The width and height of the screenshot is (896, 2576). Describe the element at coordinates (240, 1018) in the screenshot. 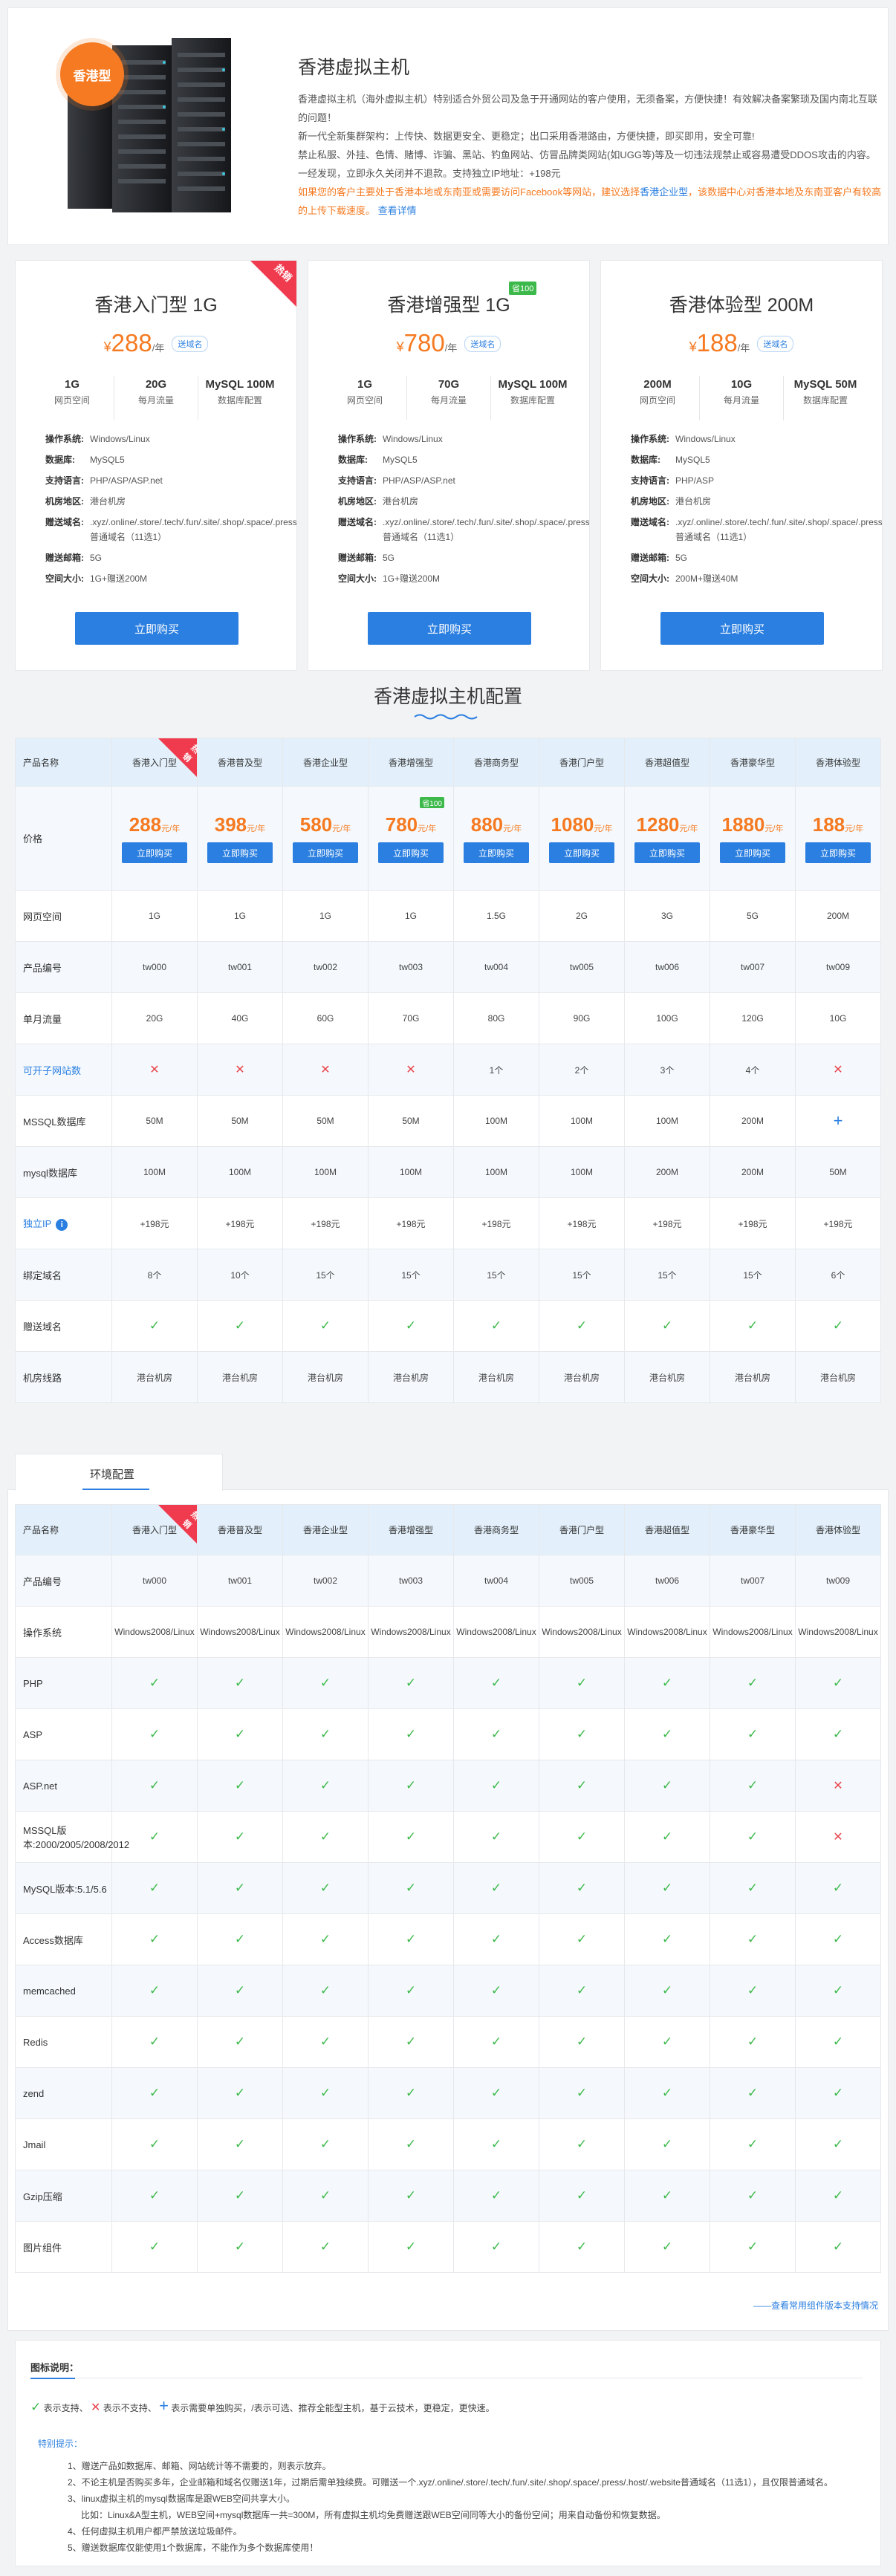

I see `table-cell: 40G` at that location.